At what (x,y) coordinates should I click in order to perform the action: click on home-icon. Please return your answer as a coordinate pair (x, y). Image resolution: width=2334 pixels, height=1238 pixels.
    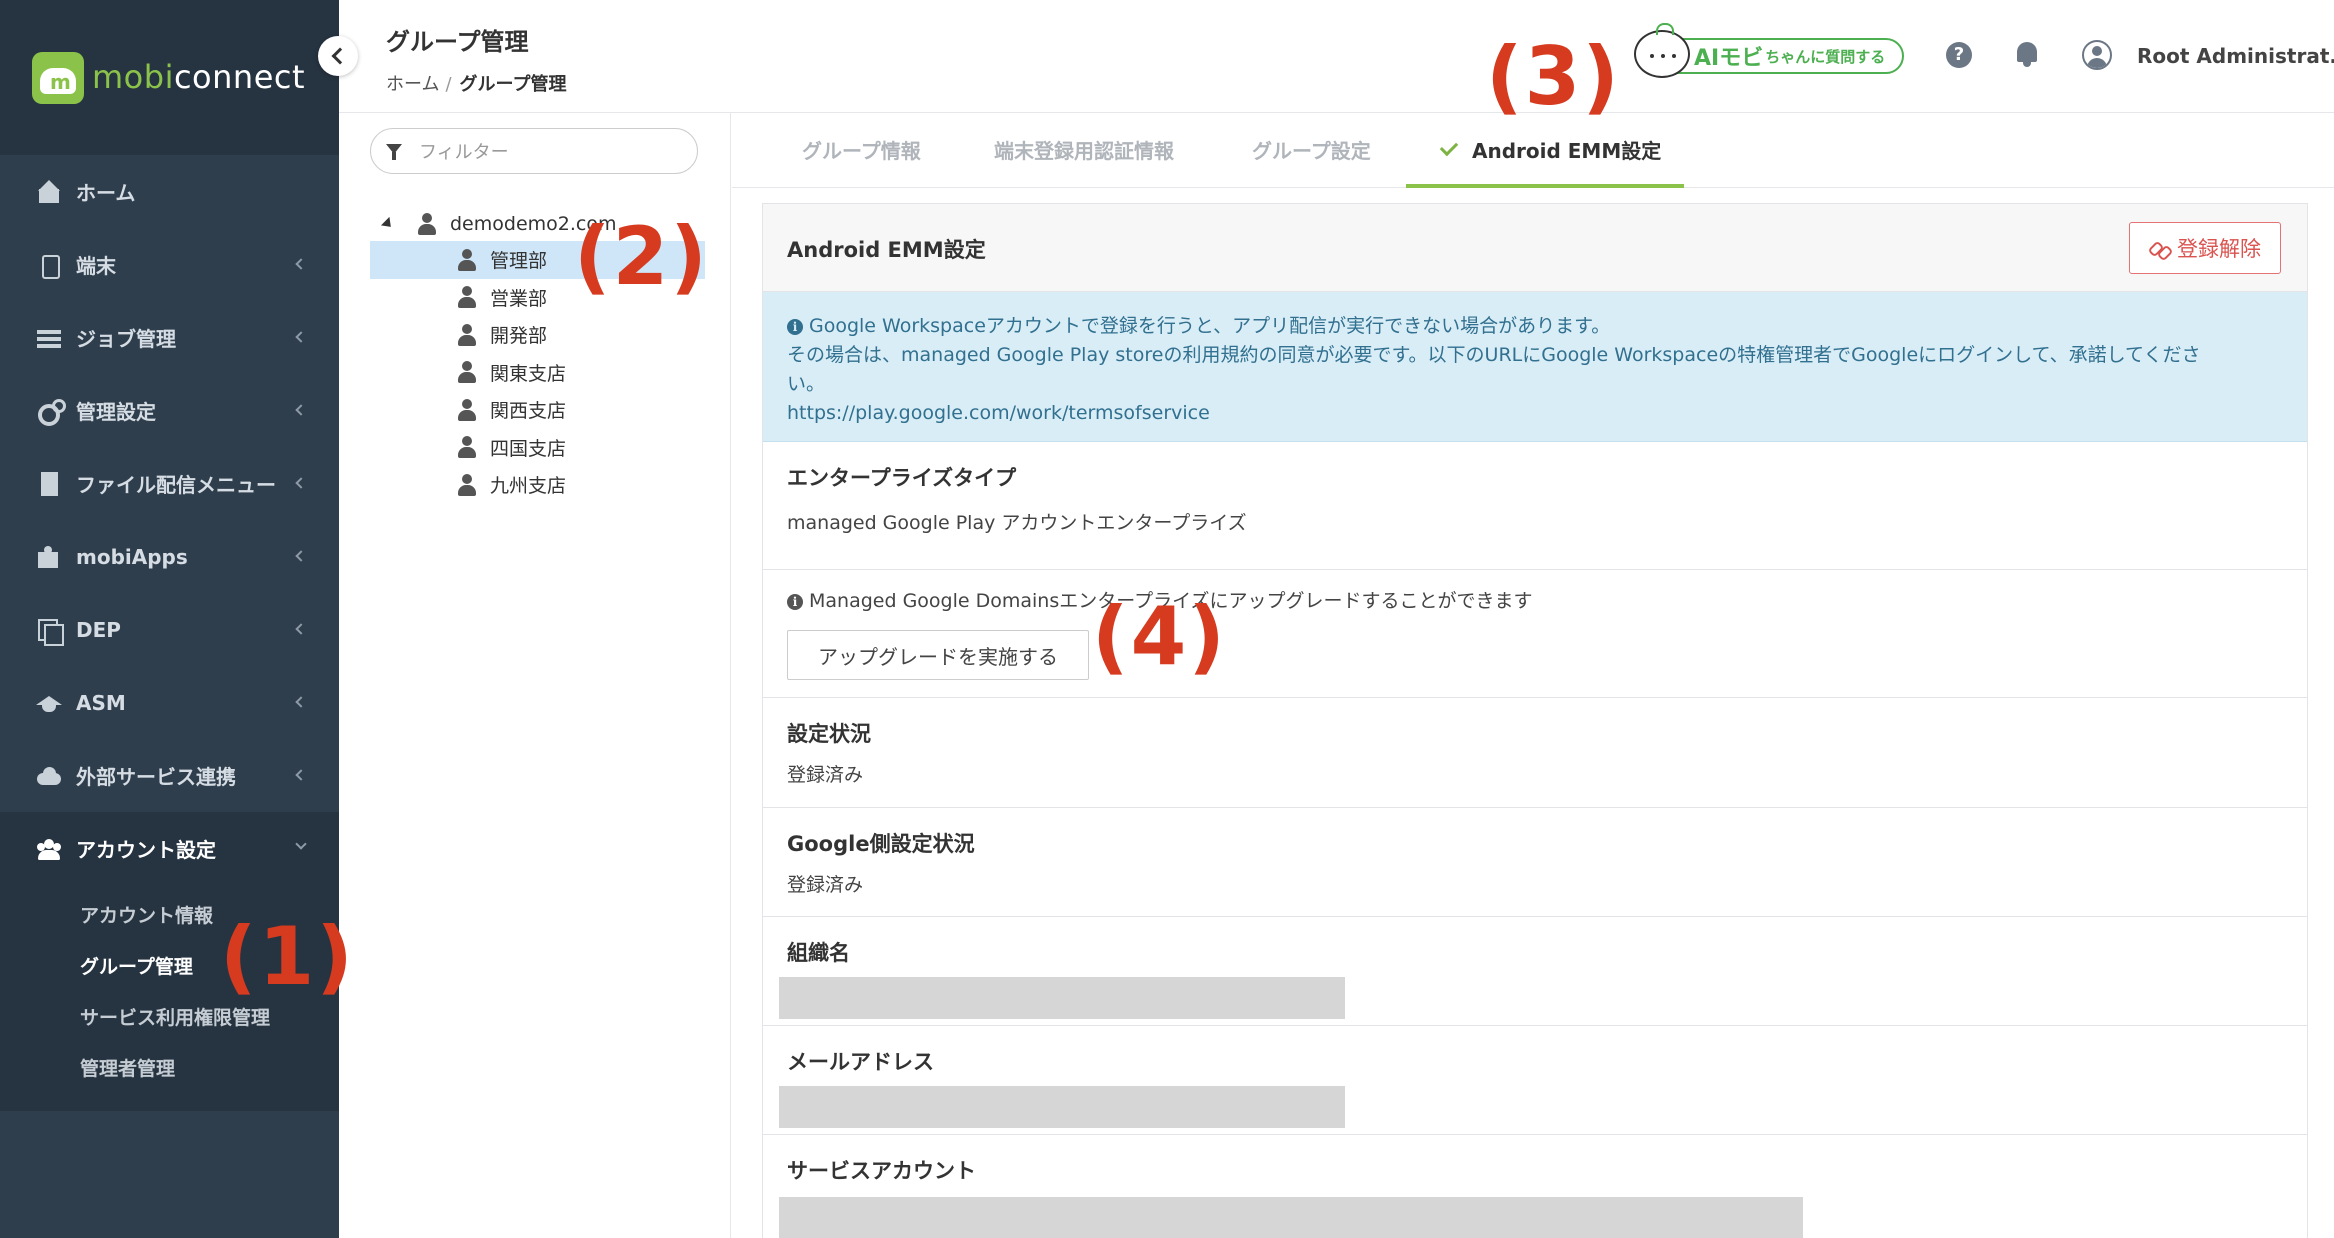
    Looking at the image, I should click on (49, 192).